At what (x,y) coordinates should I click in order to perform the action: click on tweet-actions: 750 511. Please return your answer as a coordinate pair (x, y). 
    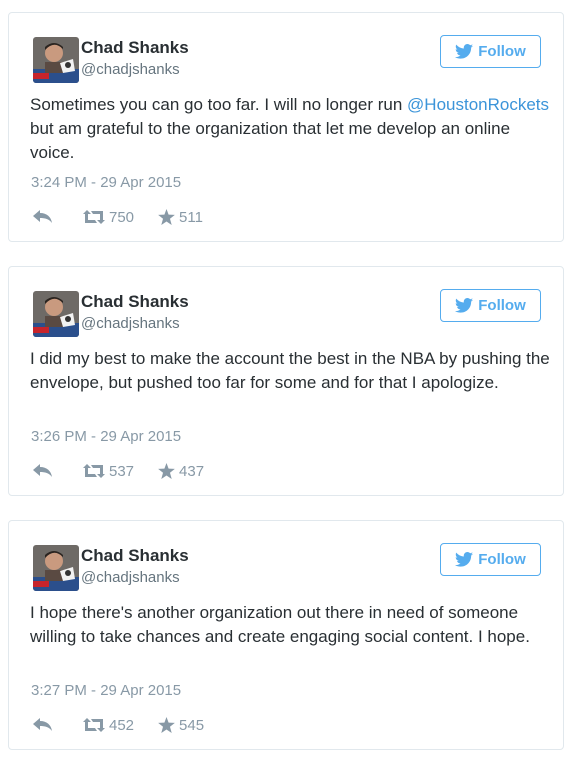
    Looking at the image, I should click on (118, 217).